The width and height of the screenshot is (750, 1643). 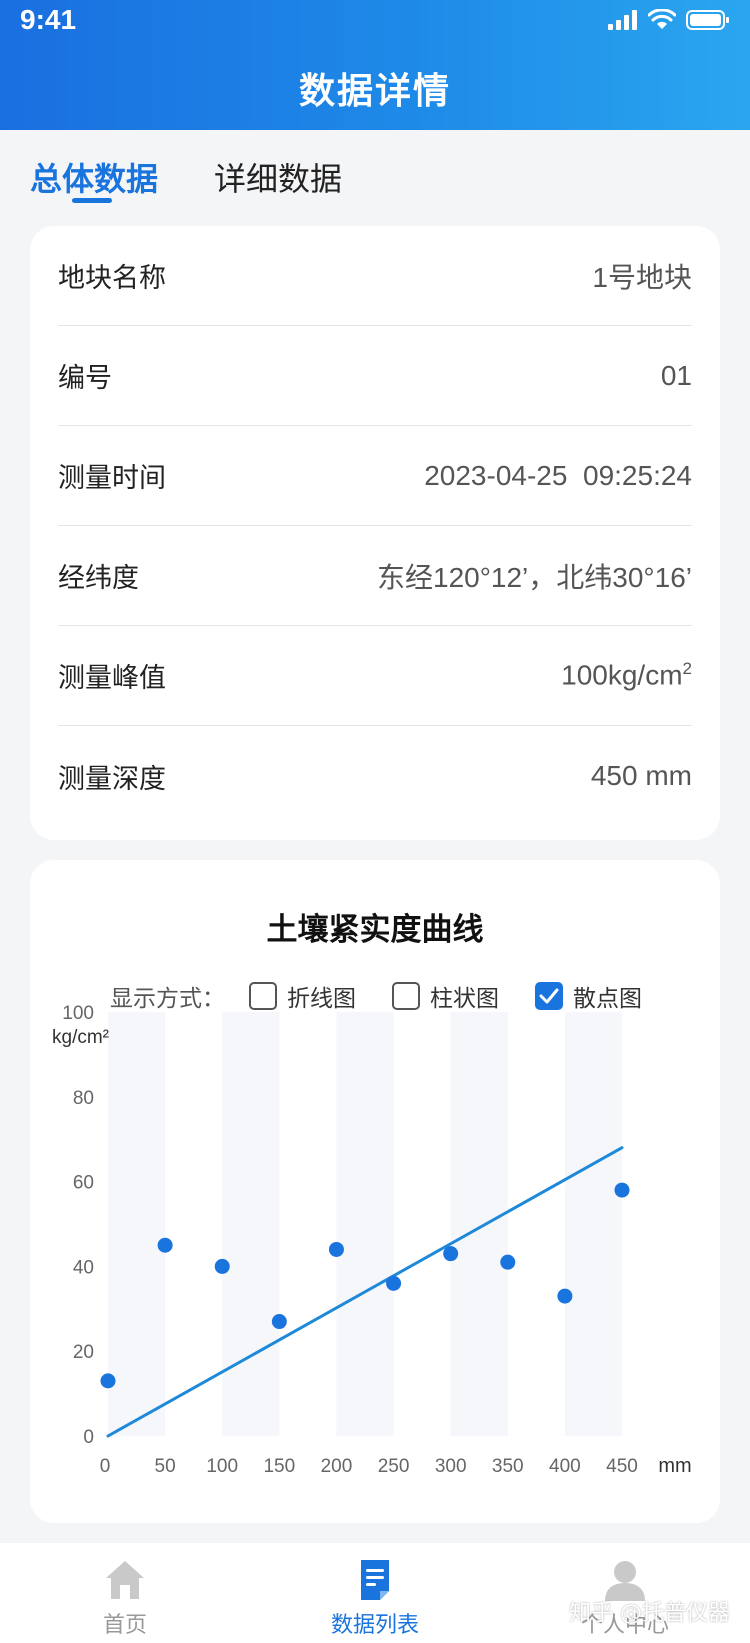 I want to click on tab-overall-data: 总体数据, so click(x=94, y=177).